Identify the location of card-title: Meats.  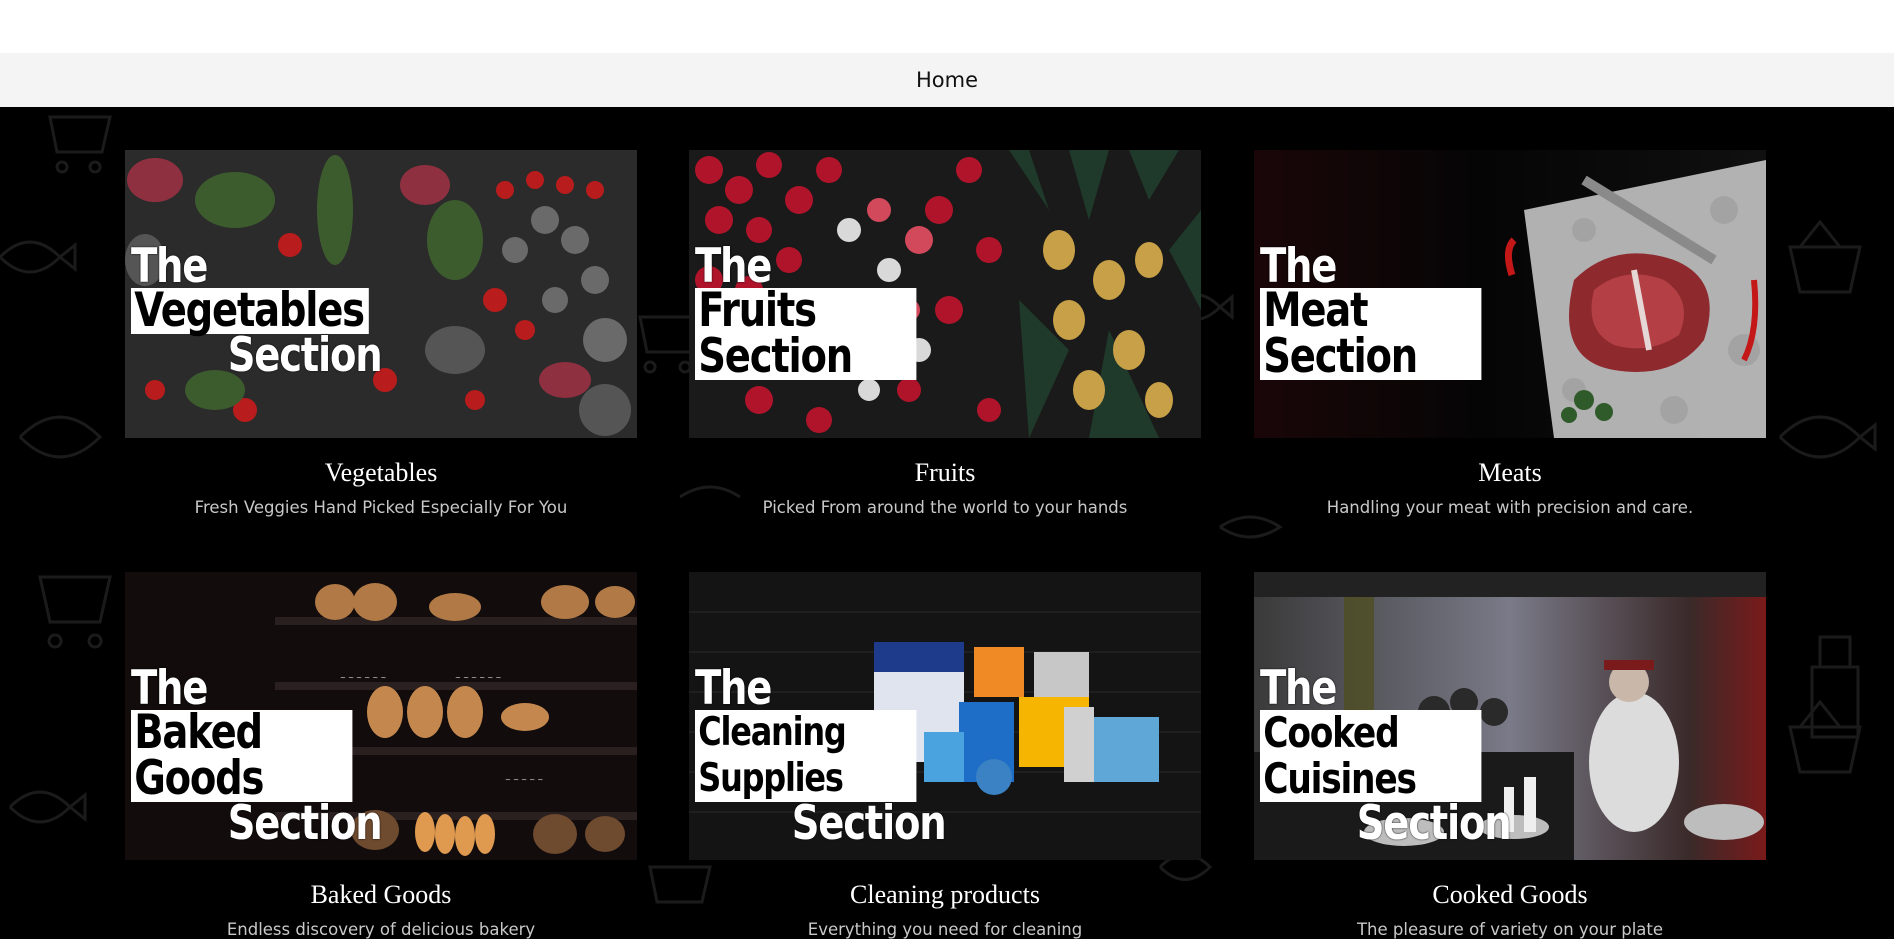
(1510, 472).